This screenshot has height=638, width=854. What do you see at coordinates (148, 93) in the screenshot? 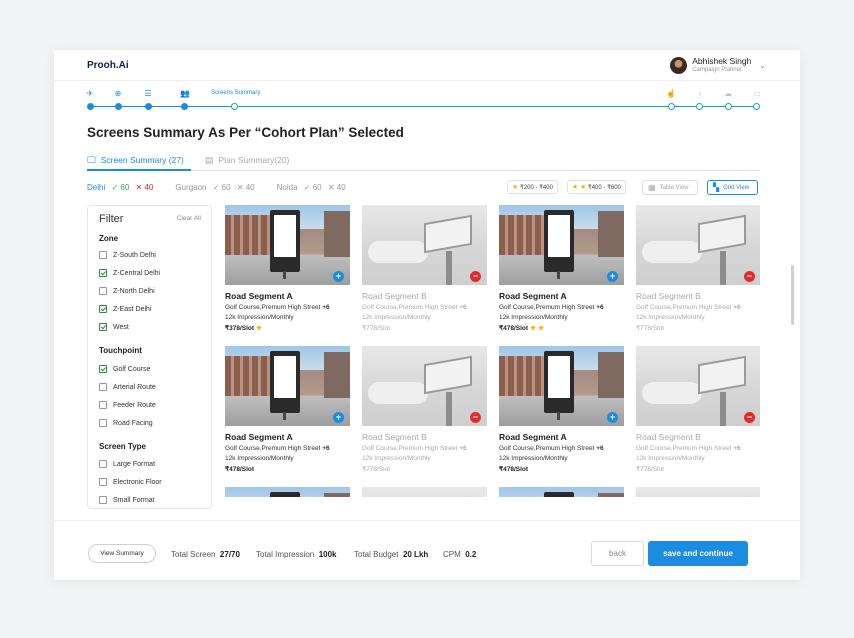
I see `sliders-icon: ☰` at bounding box center [148, 93].